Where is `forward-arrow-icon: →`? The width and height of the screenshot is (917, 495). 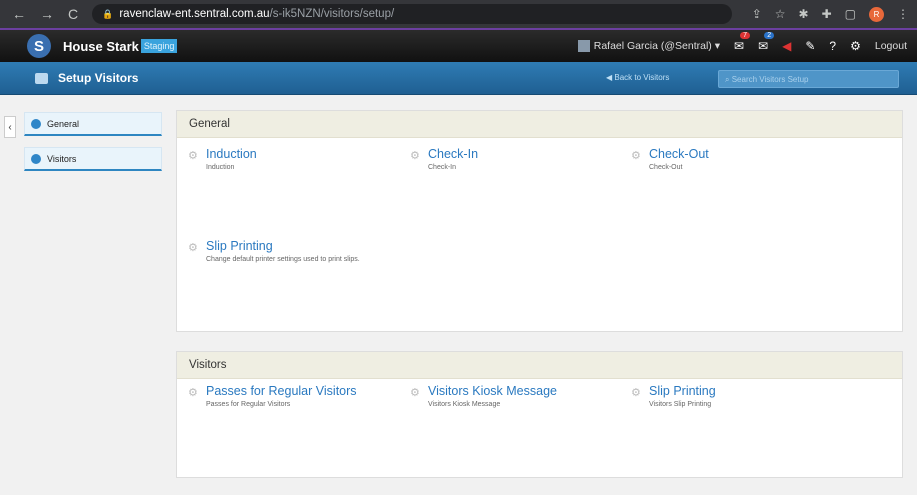
forward-arrow-icon: → is located at coordinates (47, 14).